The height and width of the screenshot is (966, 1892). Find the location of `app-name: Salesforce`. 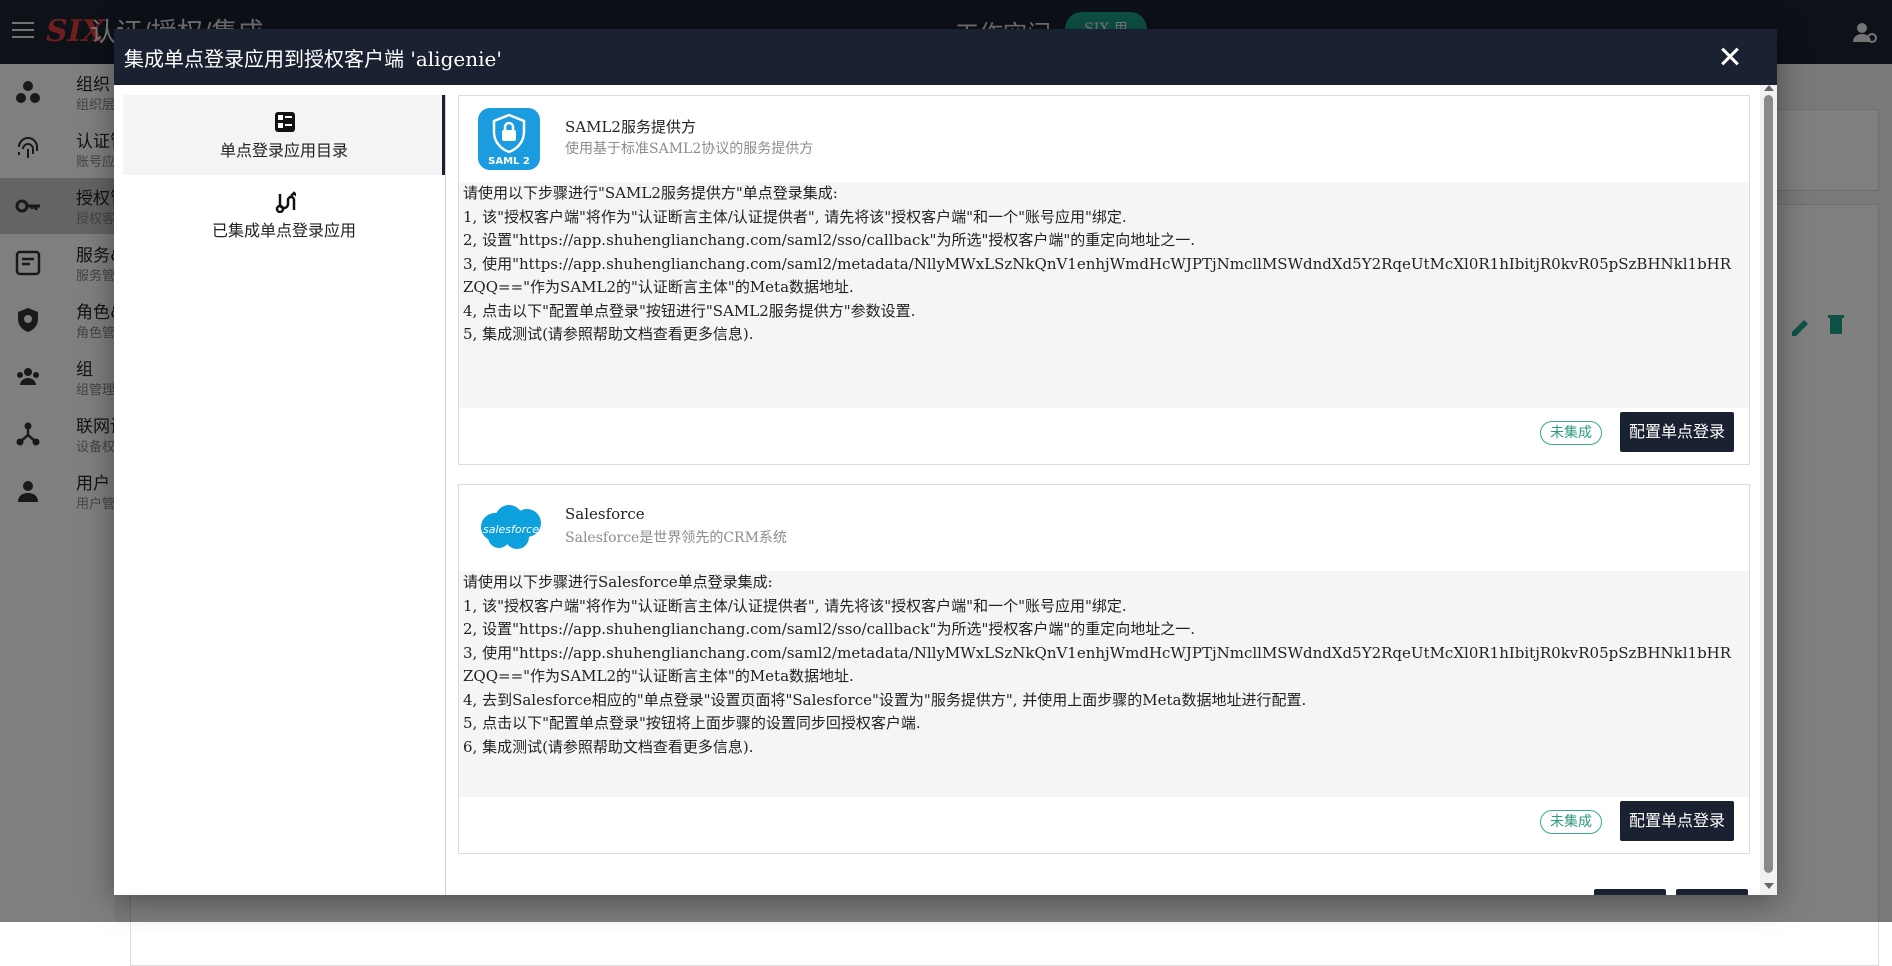

app-name: Salesforce is located at coordinates (605, 514).